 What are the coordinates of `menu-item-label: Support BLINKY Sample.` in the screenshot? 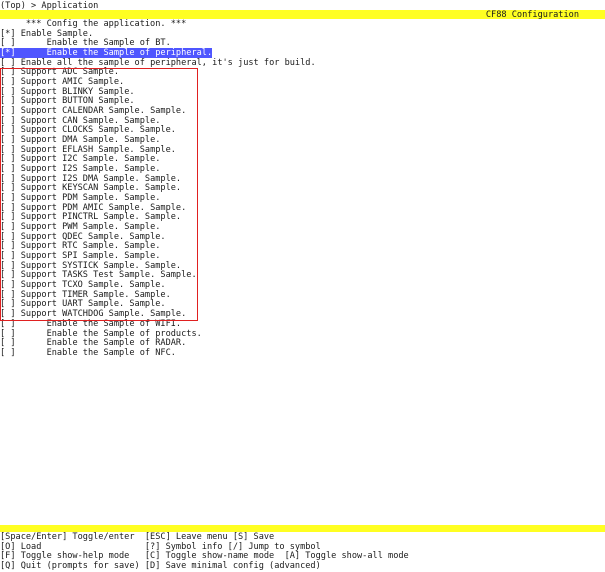 It's located at (77, 91).